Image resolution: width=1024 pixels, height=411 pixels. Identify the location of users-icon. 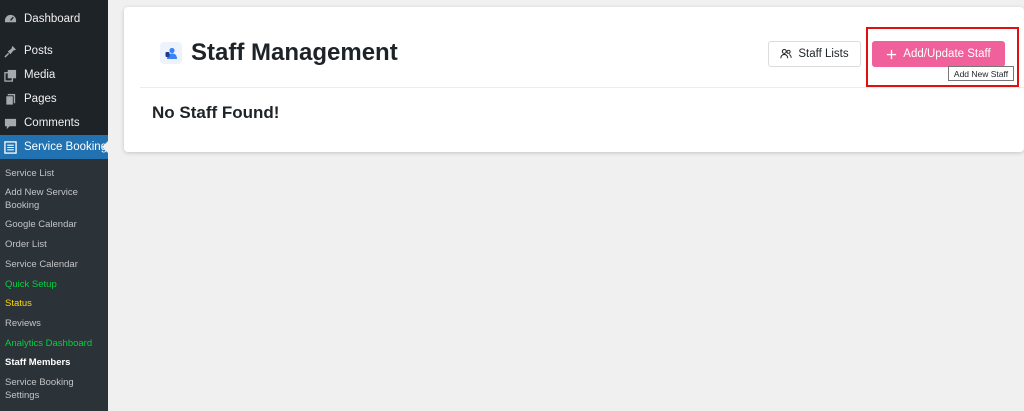
(786, 54).